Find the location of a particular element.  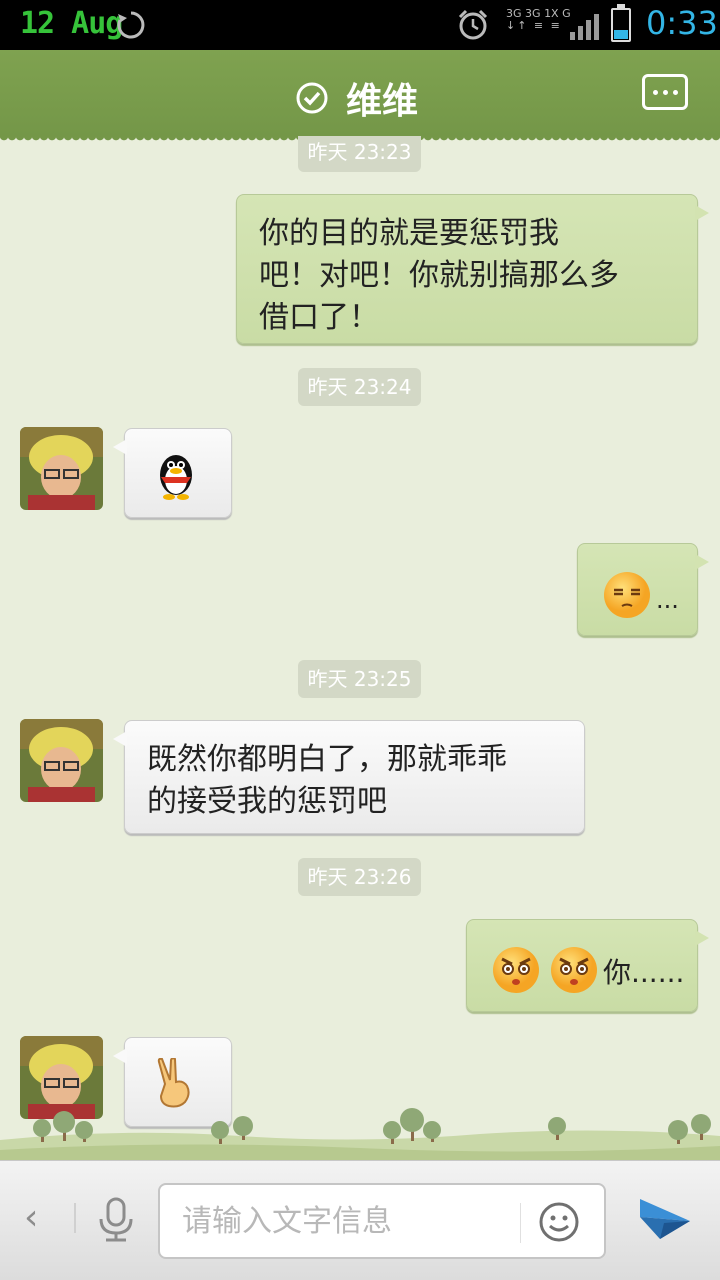

incoming-message is located at coordinates (172, 473).